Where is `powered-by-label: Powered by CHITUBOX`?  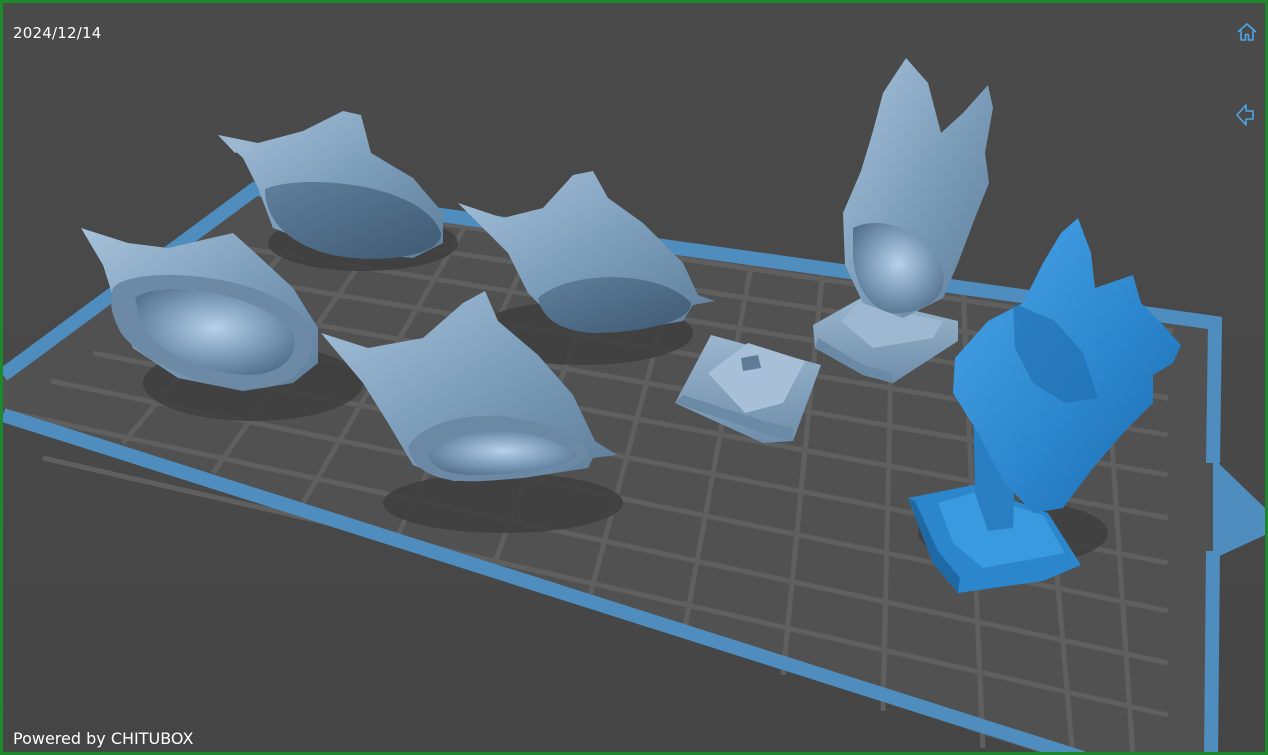 powered-by-label: Powered by CHITUBOX is located at coordinates (103, 738).